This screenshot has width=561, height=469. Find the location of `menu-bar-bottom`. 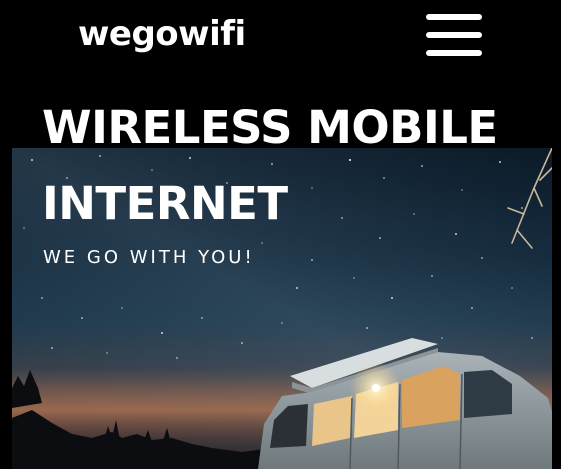

menu-bar-bottom is located at coordinates (454, 53).